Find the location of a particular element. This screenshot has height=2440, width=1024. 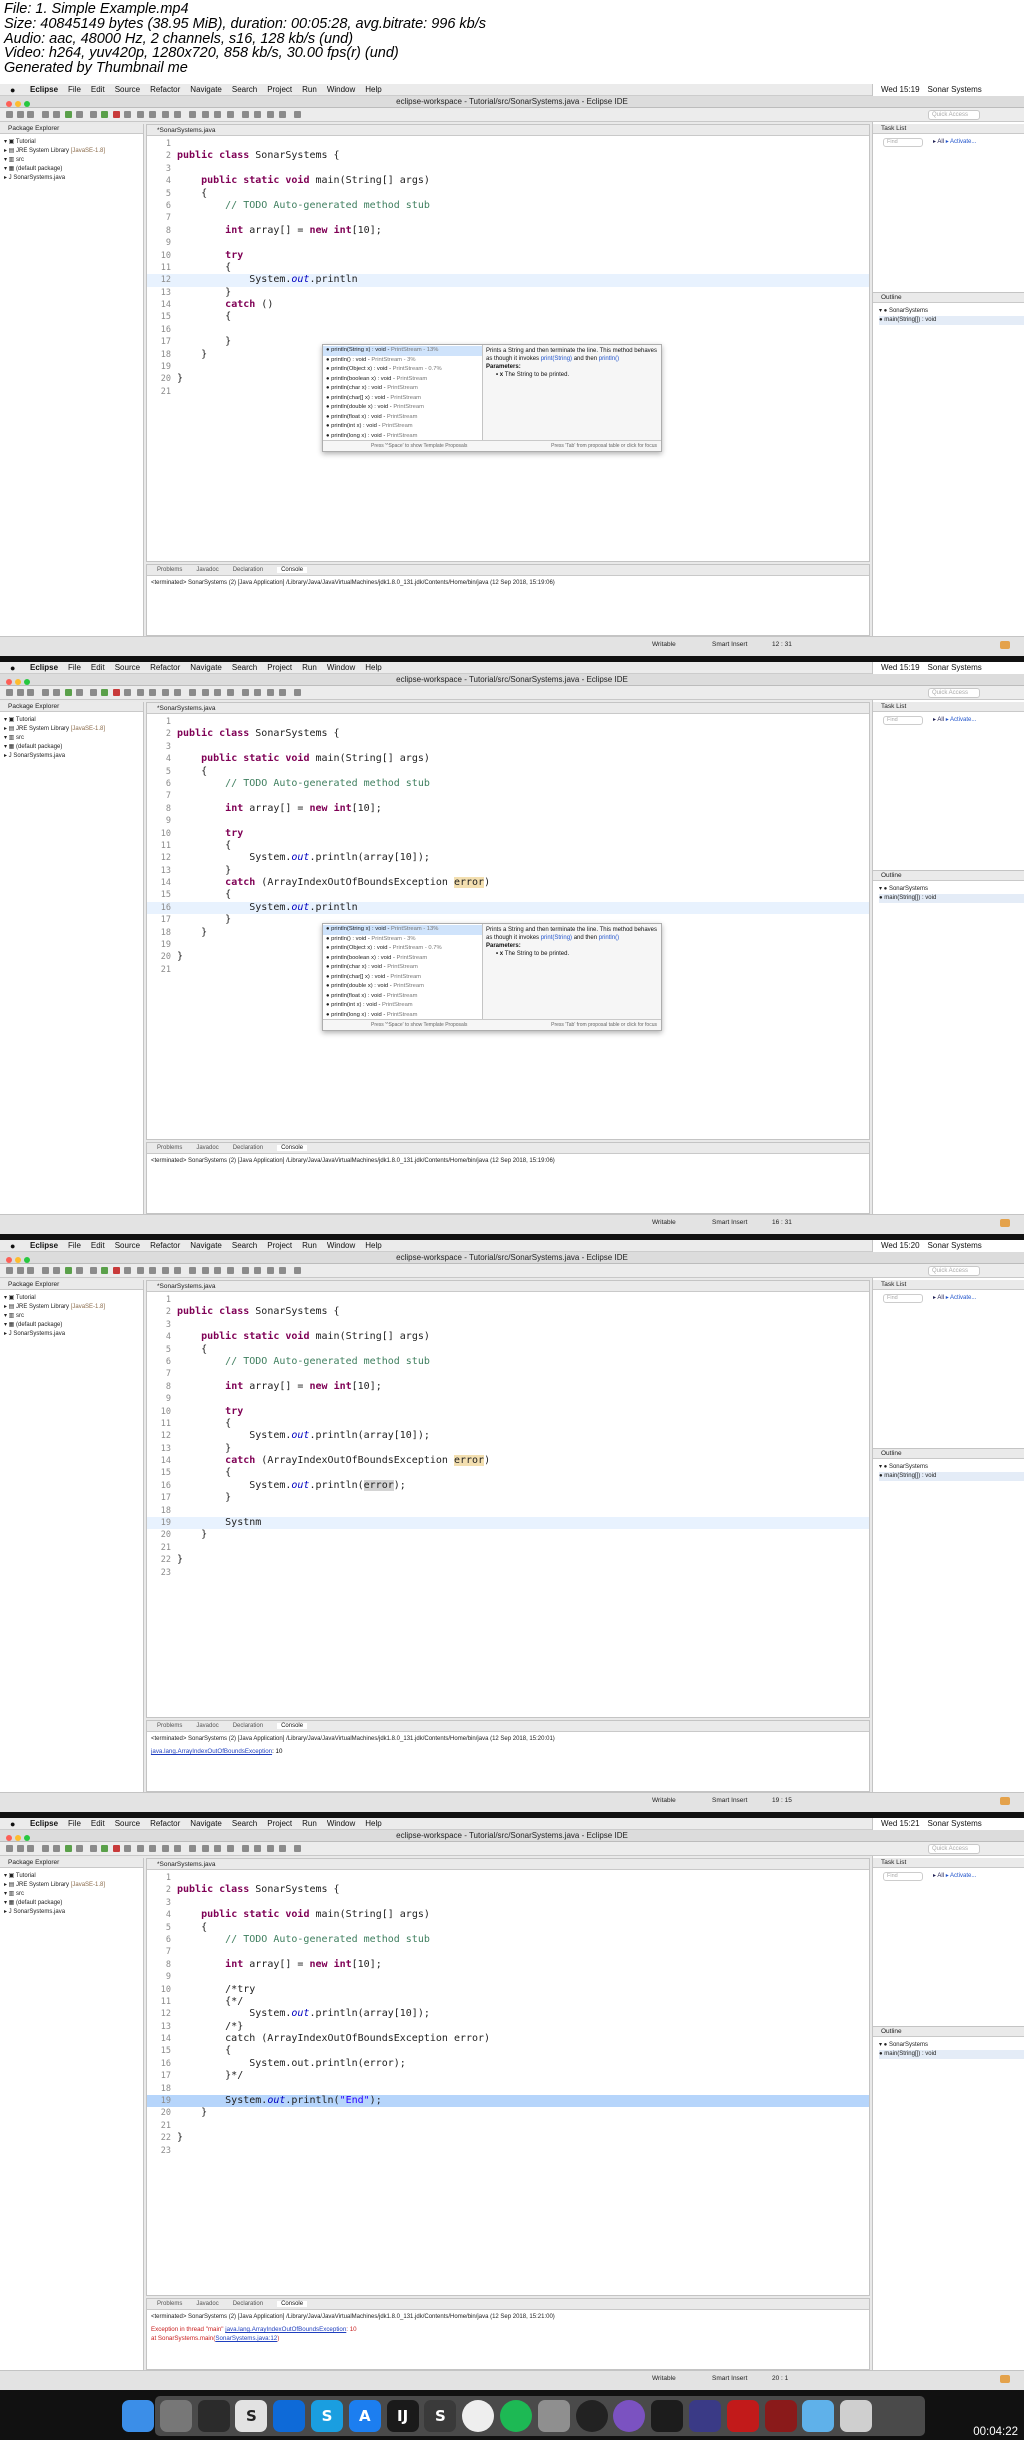

tree-jre: ▸ ▤ JRE System Library [JavaSE-1.8] is located at coordinates (73, 1885).